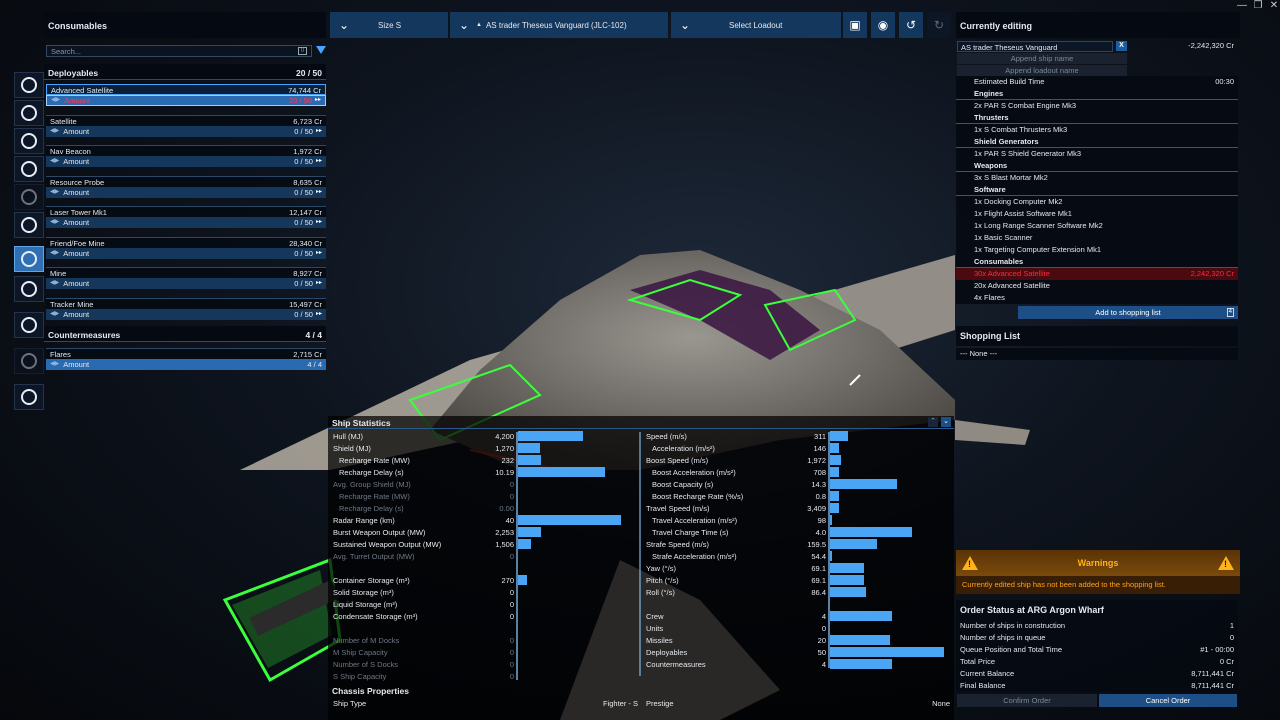  What do you see at coordinates (29, 141) in the screenshot?
I see `rail-shields-button` at bounding box center [29, 141].